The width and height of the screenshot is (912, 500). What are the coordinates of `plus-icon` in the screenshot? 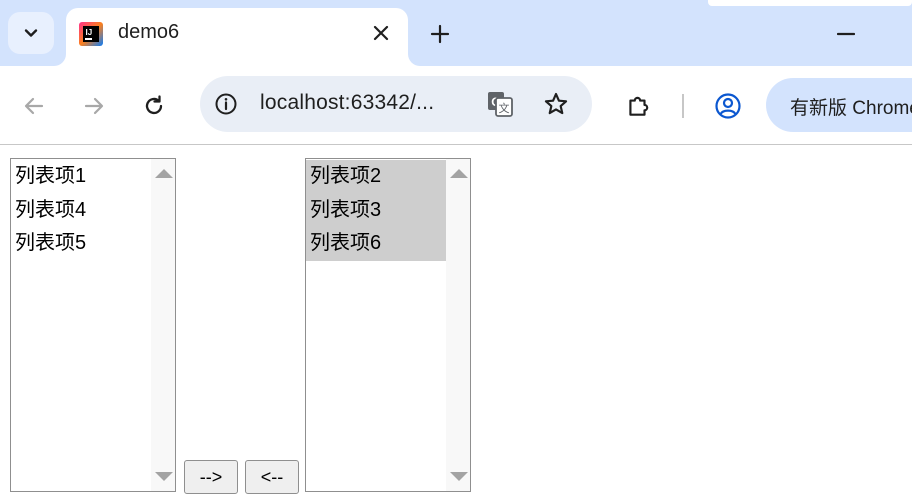 It's located at (440, 34).